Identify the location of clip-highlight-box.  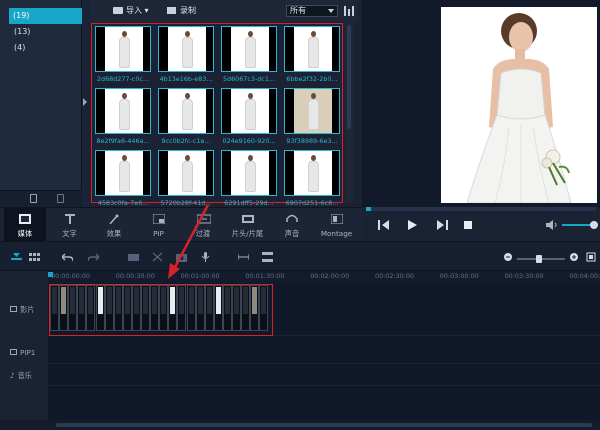
(161, 310).